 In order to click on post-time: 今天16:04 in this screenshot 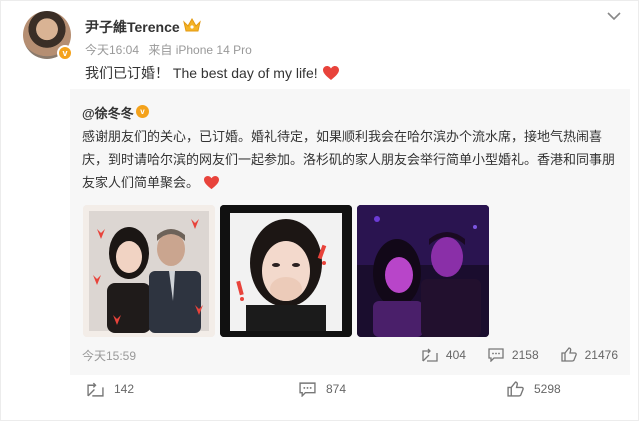, I will do `click(112, 50)`.